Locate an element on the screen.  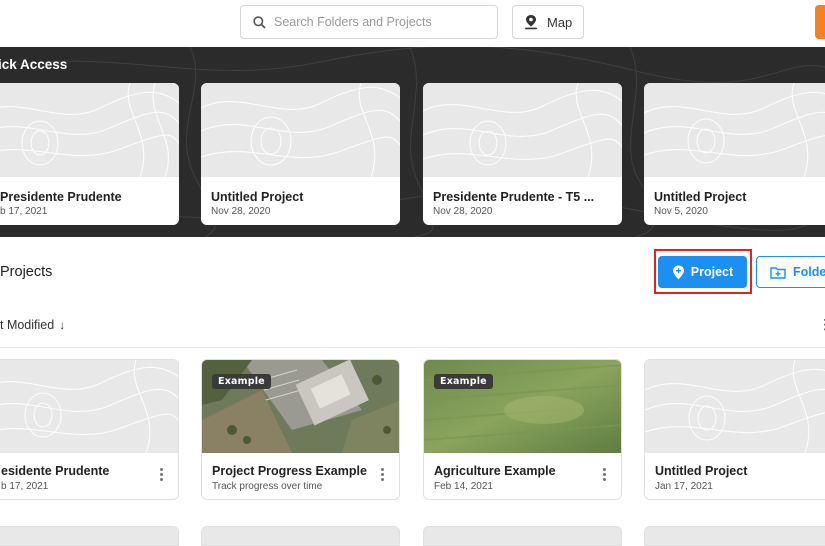
map-button-label: Map is located at coordinates (560, 22).